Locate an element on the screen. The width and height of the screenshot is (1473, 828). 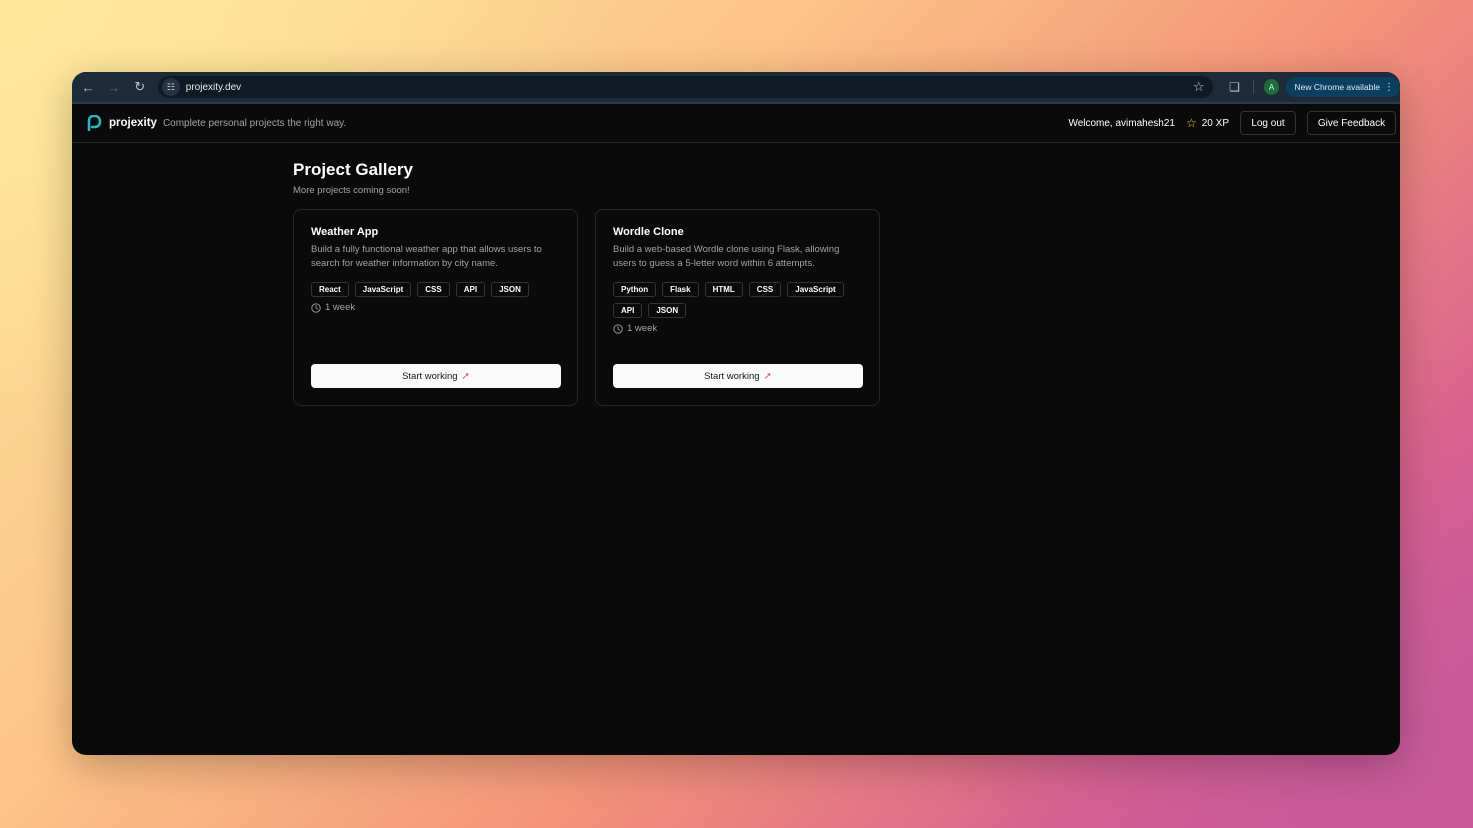
tech-tags: React JavaScript CSS API JSON is located at coordinates (431, 292).